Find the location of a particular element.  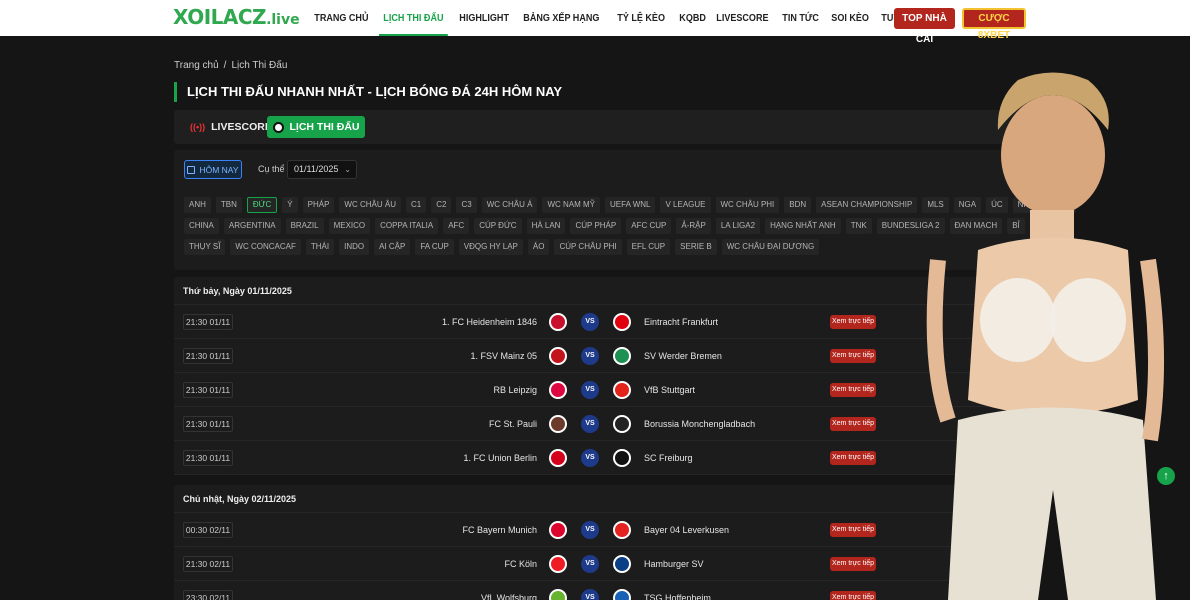

league-chip: ÁO is located at coordinates (538, 247).